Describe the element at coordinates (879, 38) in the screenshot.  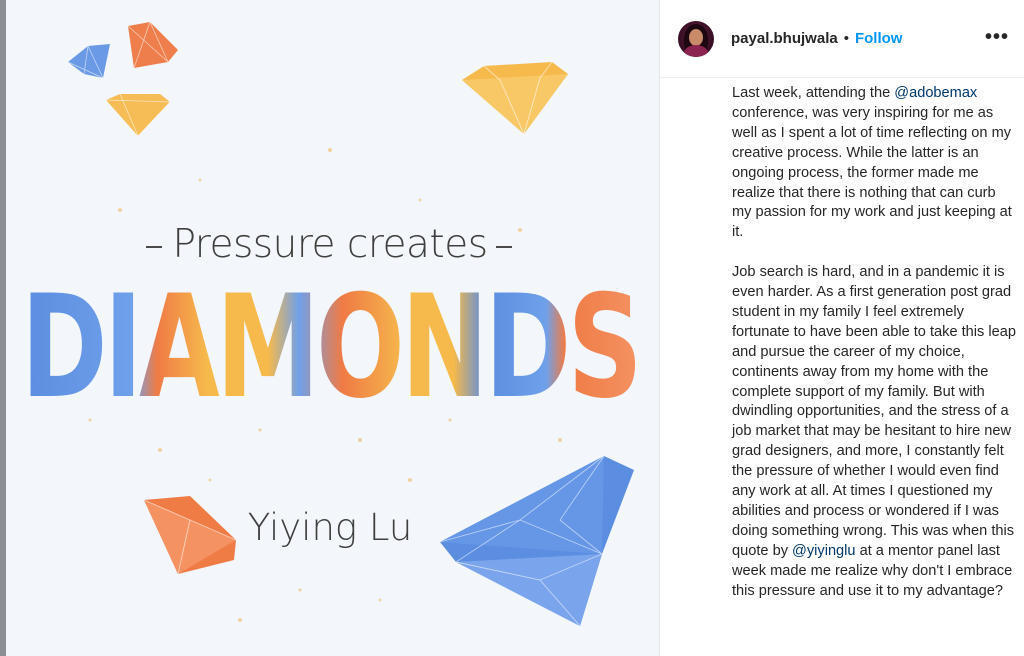
I see `follow-button: Follow` at that location.